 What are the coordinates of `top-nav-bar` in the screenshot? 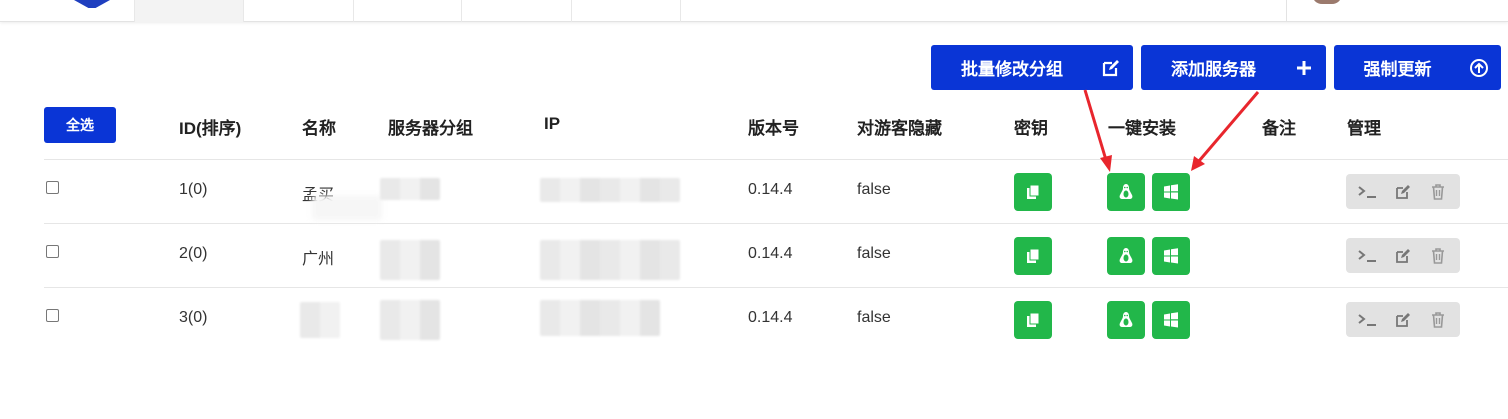 It's located at (754, 11).